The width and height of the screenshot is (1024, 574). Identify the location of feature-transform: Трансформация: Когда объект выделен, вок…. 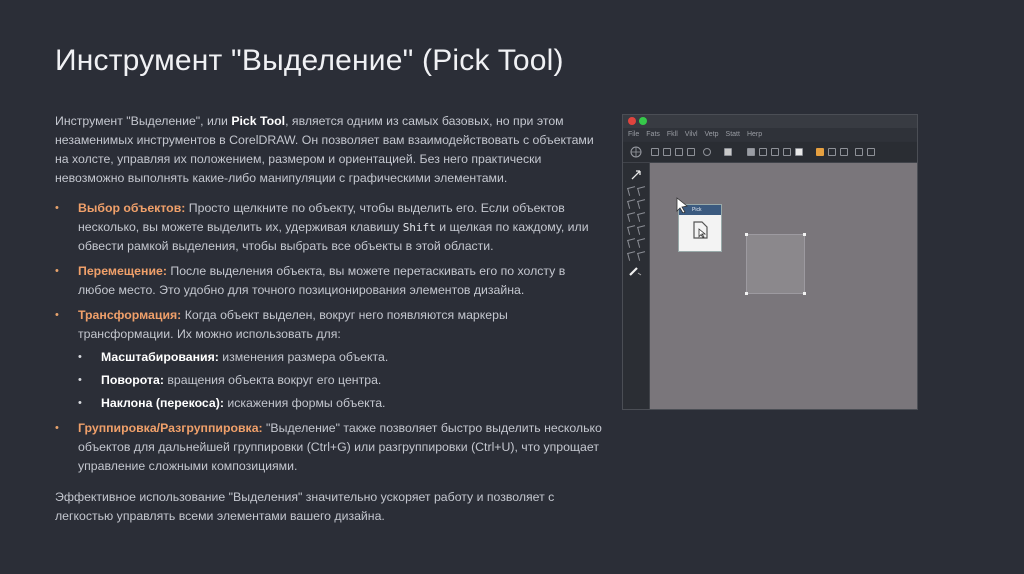
(330, 359).